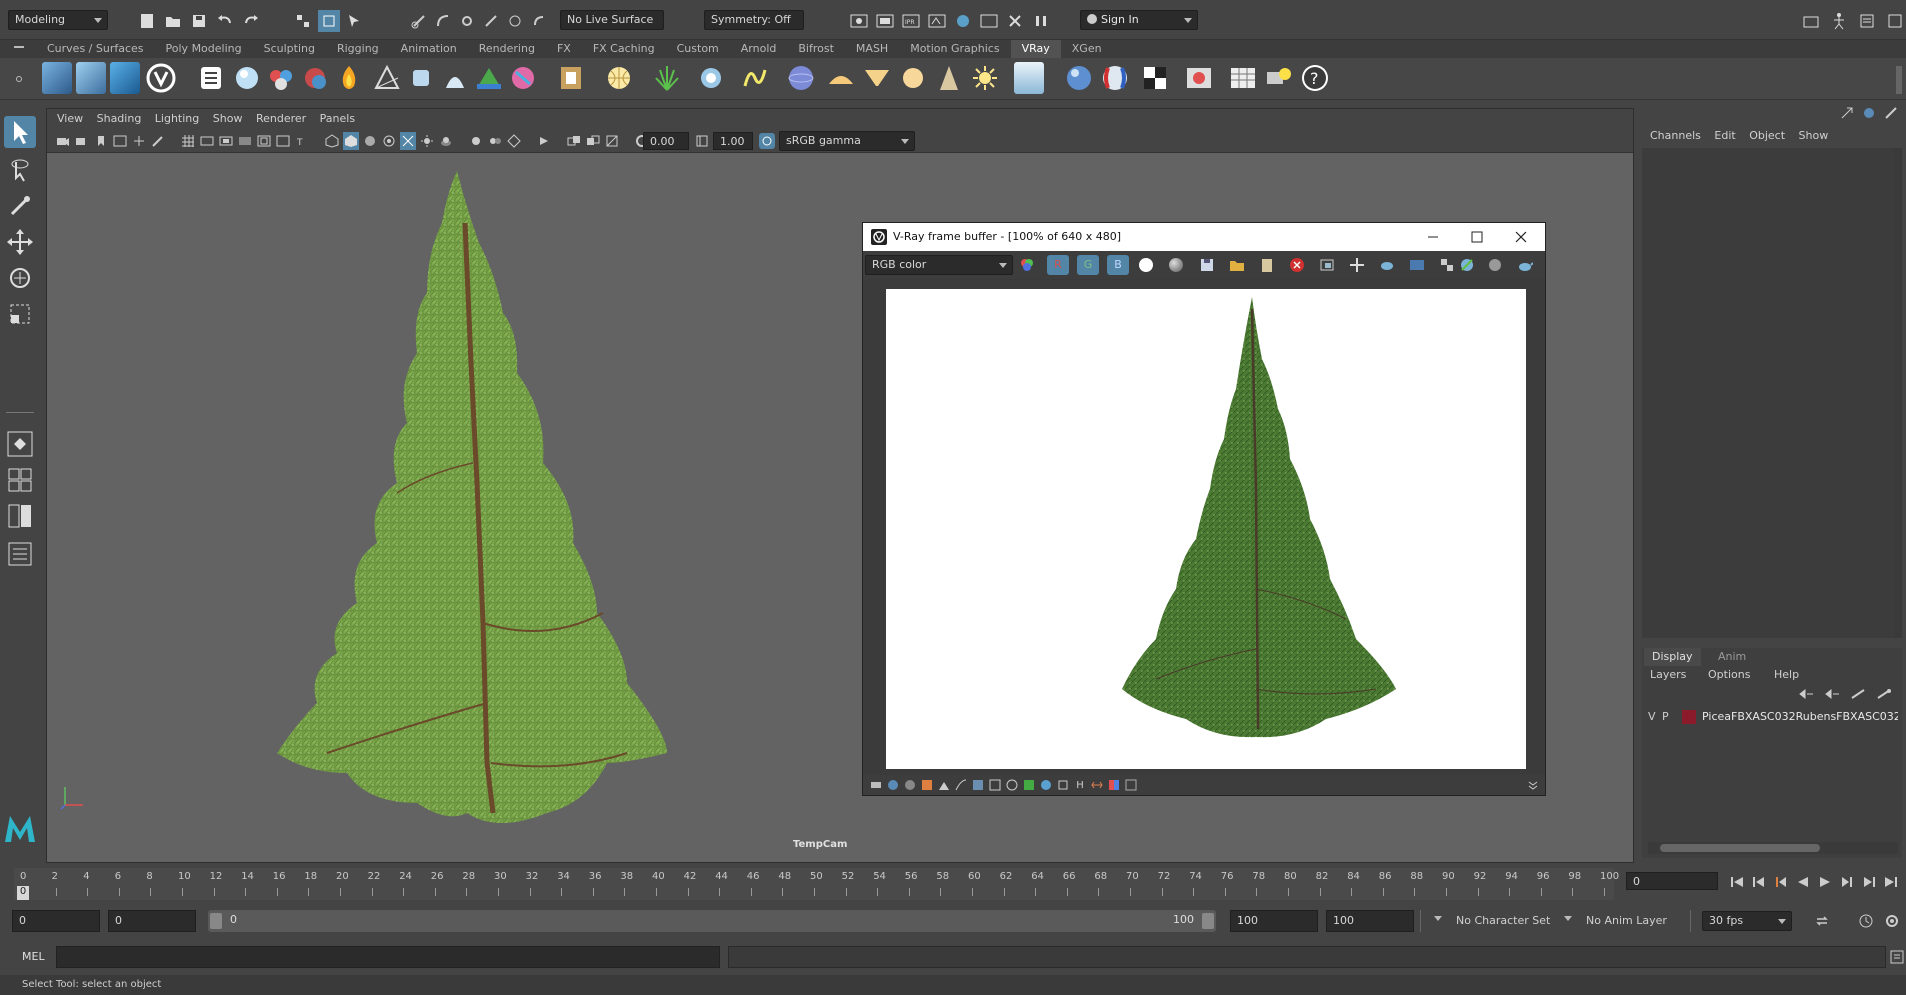  Describe the element at coordinates (1357, 266) in the screenshot. I see `vfb-track-mouse-icon` at that location.